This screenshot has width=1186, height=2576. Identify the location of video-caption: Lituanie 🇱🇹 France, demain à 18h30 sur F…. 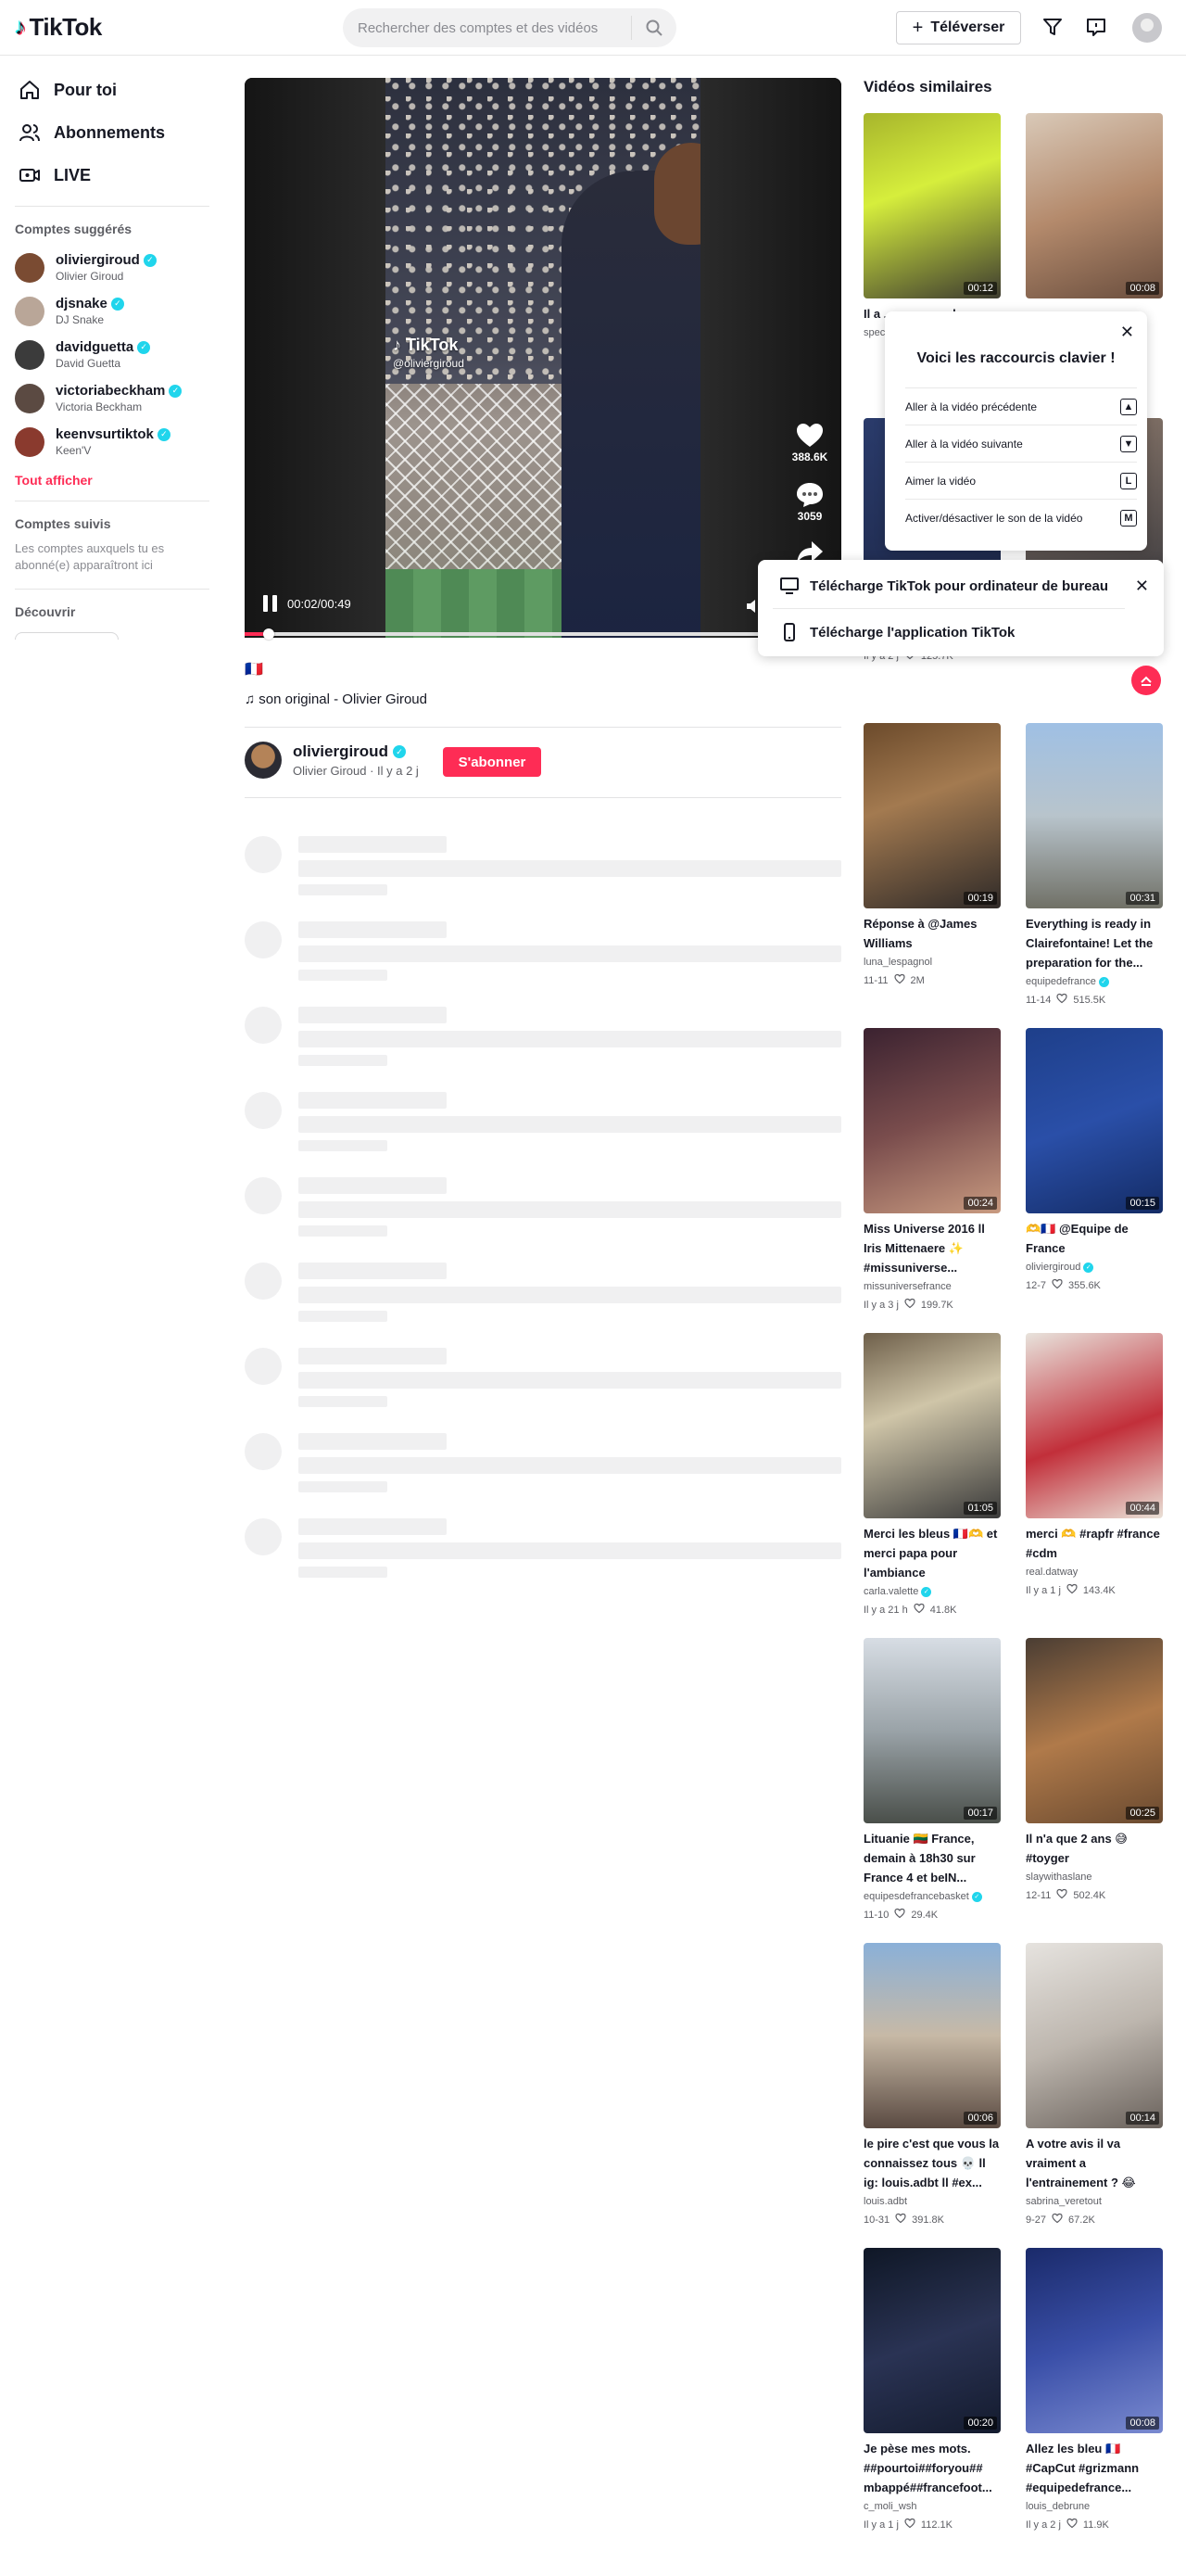
(932, 1858).